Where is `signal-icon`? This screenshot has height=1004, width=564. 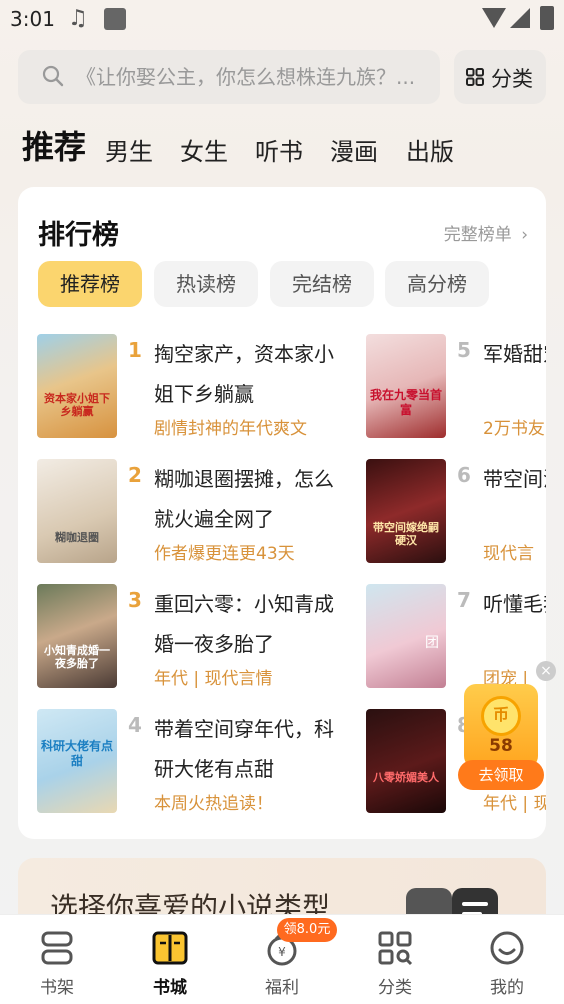 signal-icon is located at coordinates (520, 18).